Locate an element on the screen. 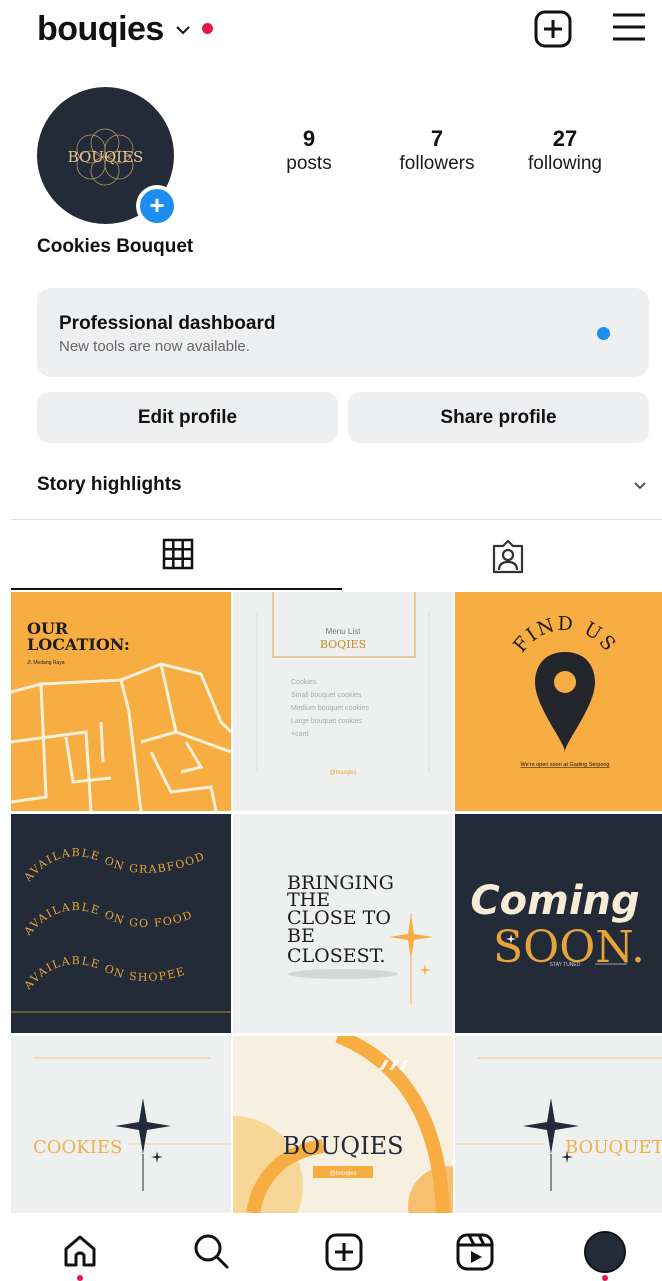  stat-followers: 7 followers is located at coordinates (437, 151).